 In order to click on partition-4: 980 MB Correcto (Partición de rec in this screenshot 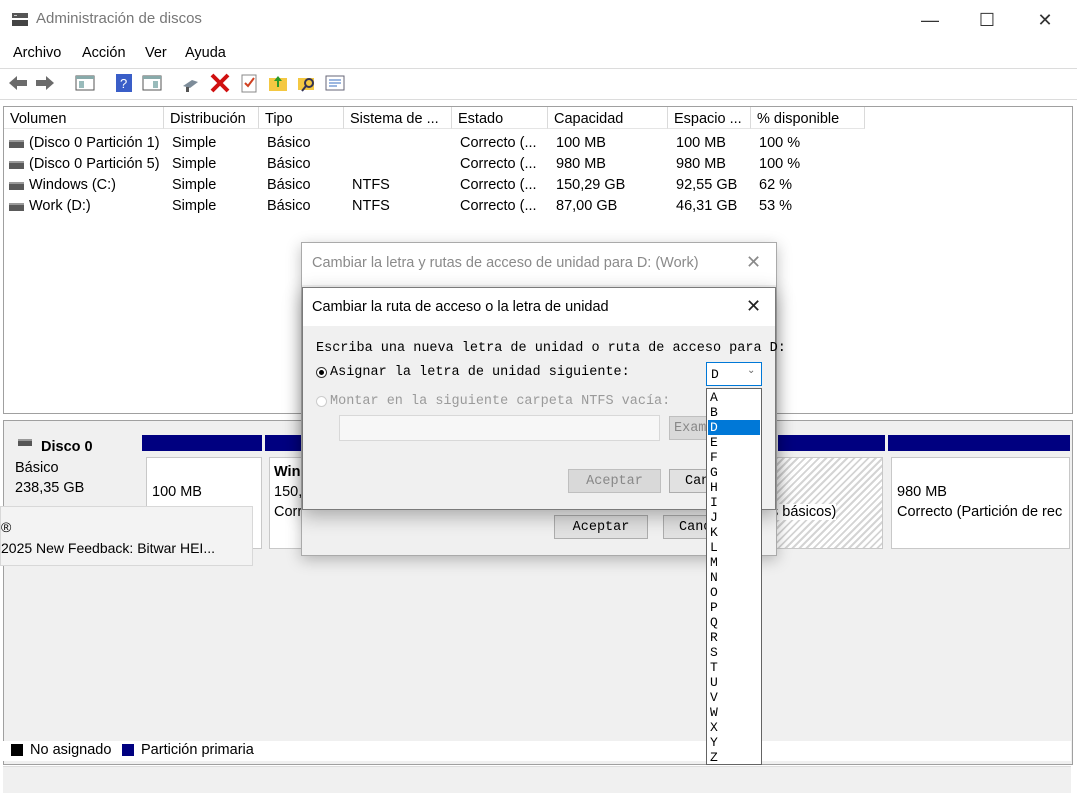, I will do `click(980, 503)`.